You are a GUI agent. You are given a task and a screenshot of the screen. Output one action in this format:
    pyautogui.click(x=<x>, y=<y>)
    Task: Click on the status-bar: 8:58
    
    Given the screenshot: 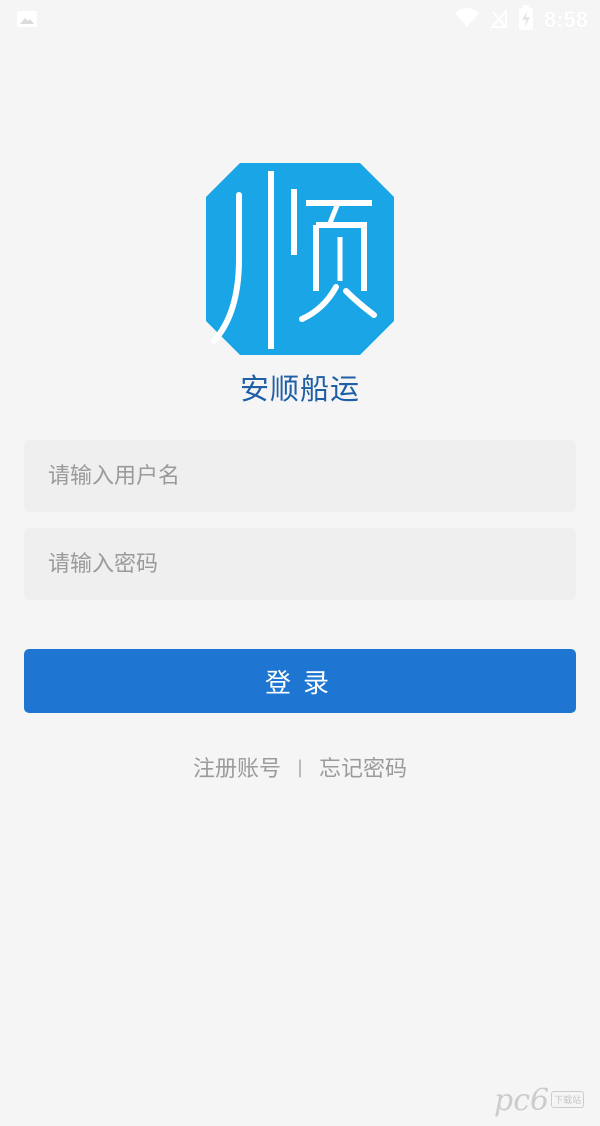 What is the action you would take?
    pyautogui.click(x=300, y=20)
    